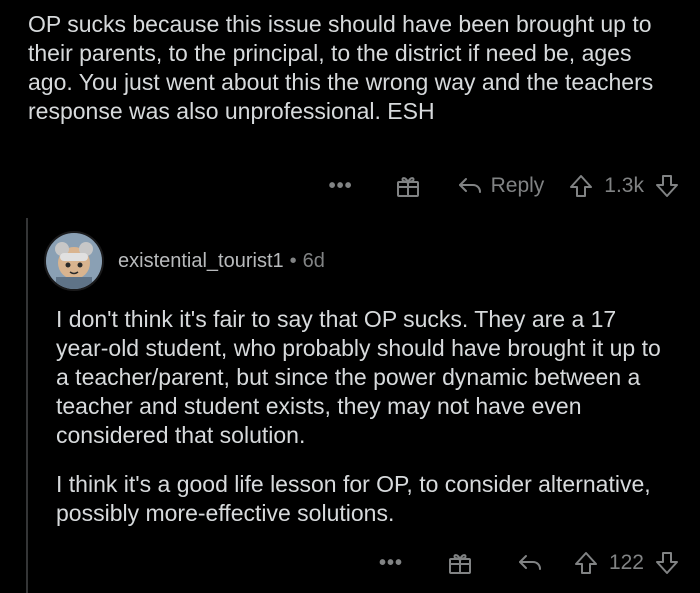 This screenshot has width=700, height=593. What do you see at coordinates (517, 185) in the screenshot?
I see `reply-label: Reply` at bounding box center [517, 185].